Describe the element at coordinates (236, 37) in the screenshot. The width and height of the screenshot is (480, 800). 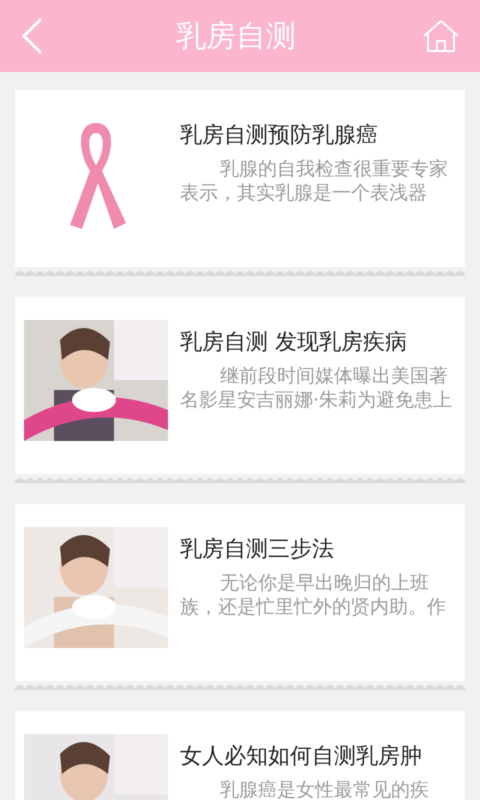
I see `page-title: 乳房自测` at that location.